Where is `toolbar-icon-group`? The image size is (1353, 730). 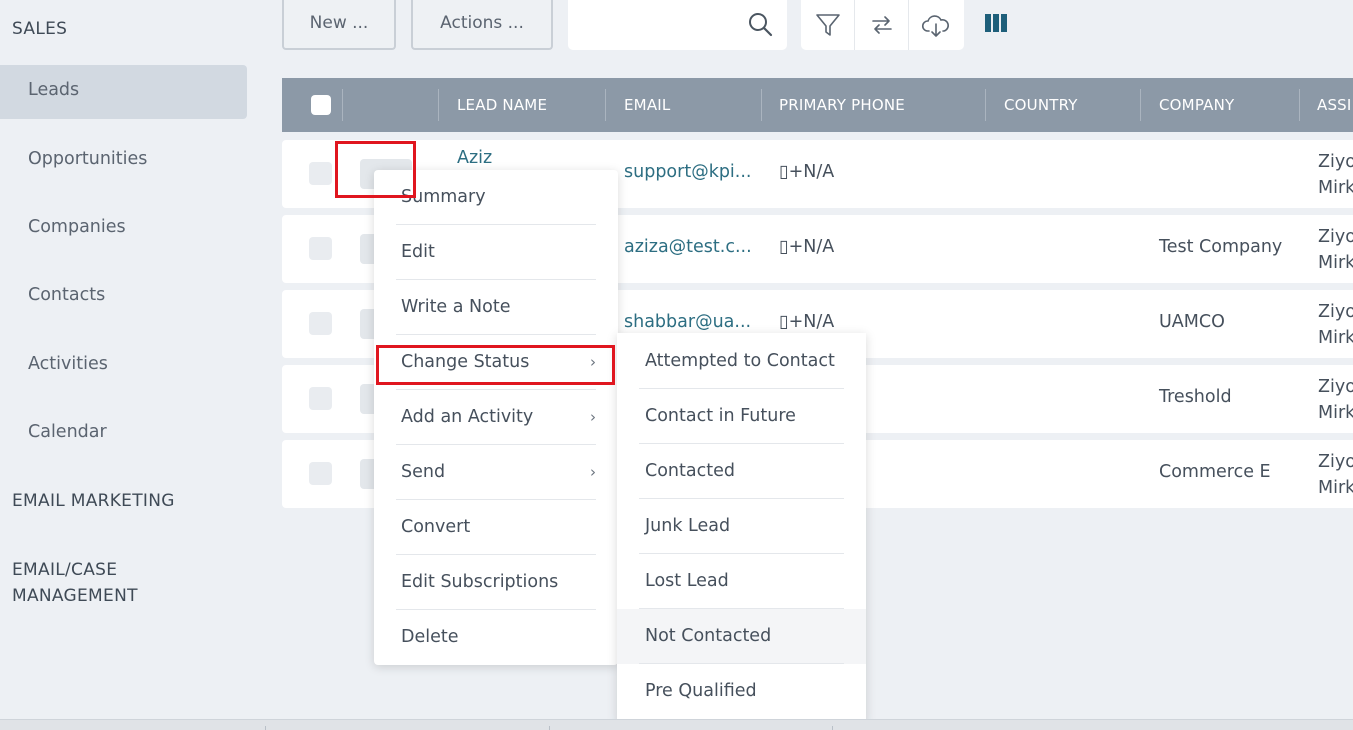
toolbar-icon-group is located at coordinates (882, 25).